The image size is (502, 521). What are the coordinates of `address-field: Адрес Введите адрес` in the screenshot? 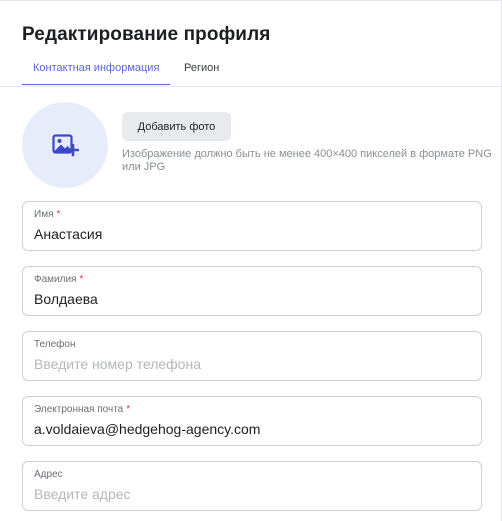 It's located at (252, 486).